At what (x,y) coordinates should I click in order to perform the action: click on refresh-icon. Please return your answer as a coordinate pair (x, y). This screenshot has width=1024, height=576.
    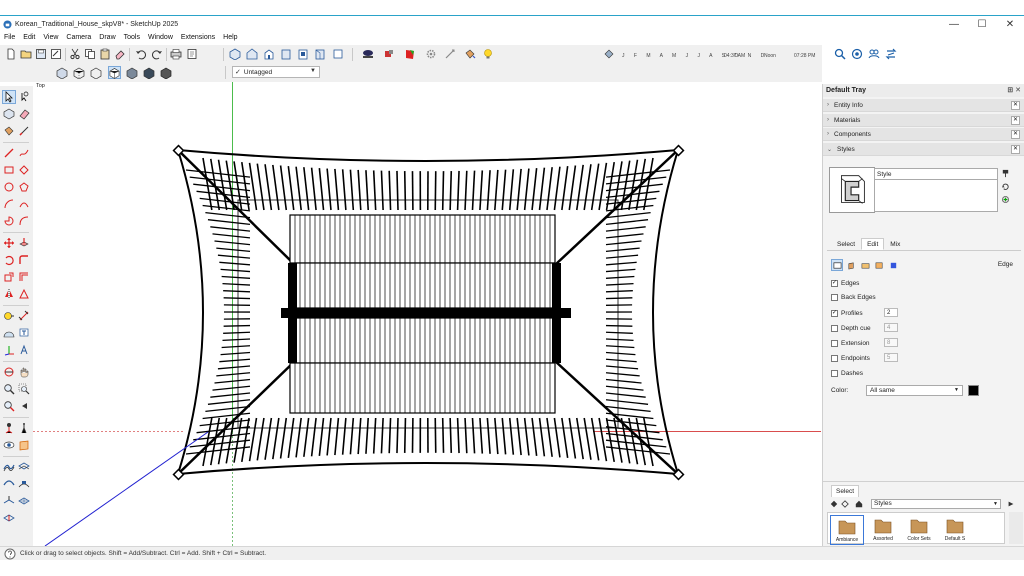
    Looking at the image, I should click on (1005, 186).